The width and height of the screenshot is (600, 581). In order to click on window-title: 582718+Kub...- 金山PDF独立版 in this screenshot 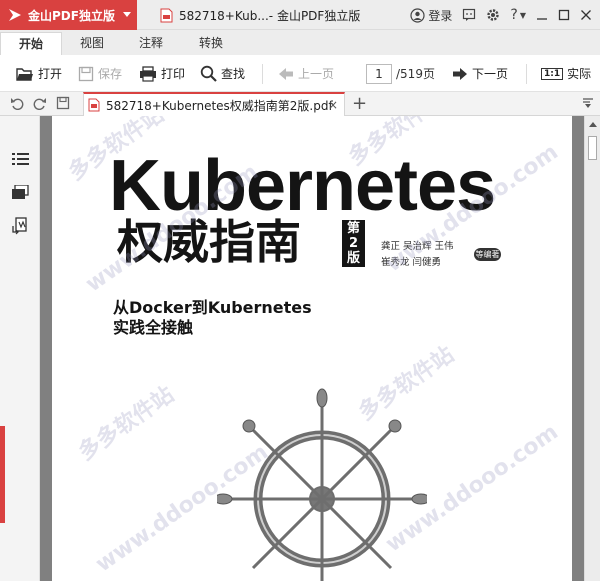, I will do `click(260, 15)`.